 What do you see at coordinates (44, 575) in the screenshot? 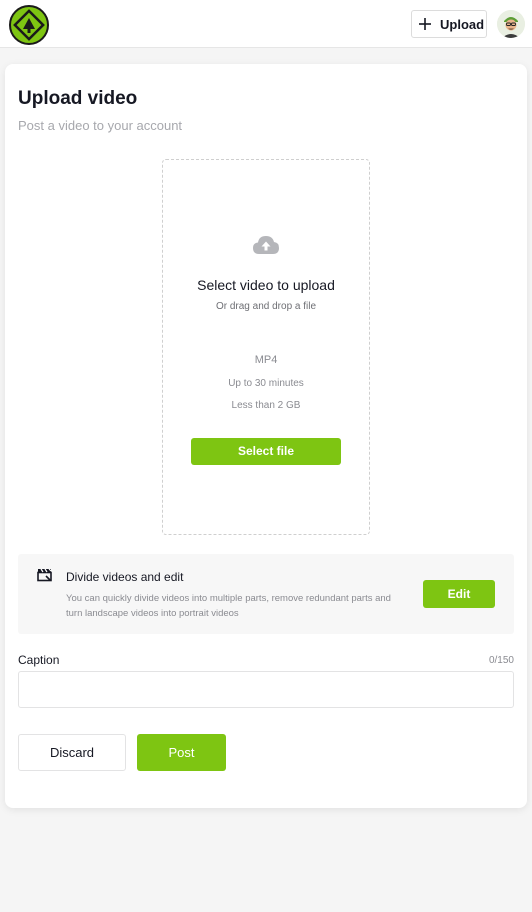
I see `clapperboard-icon` at bounding box center [44, 575].